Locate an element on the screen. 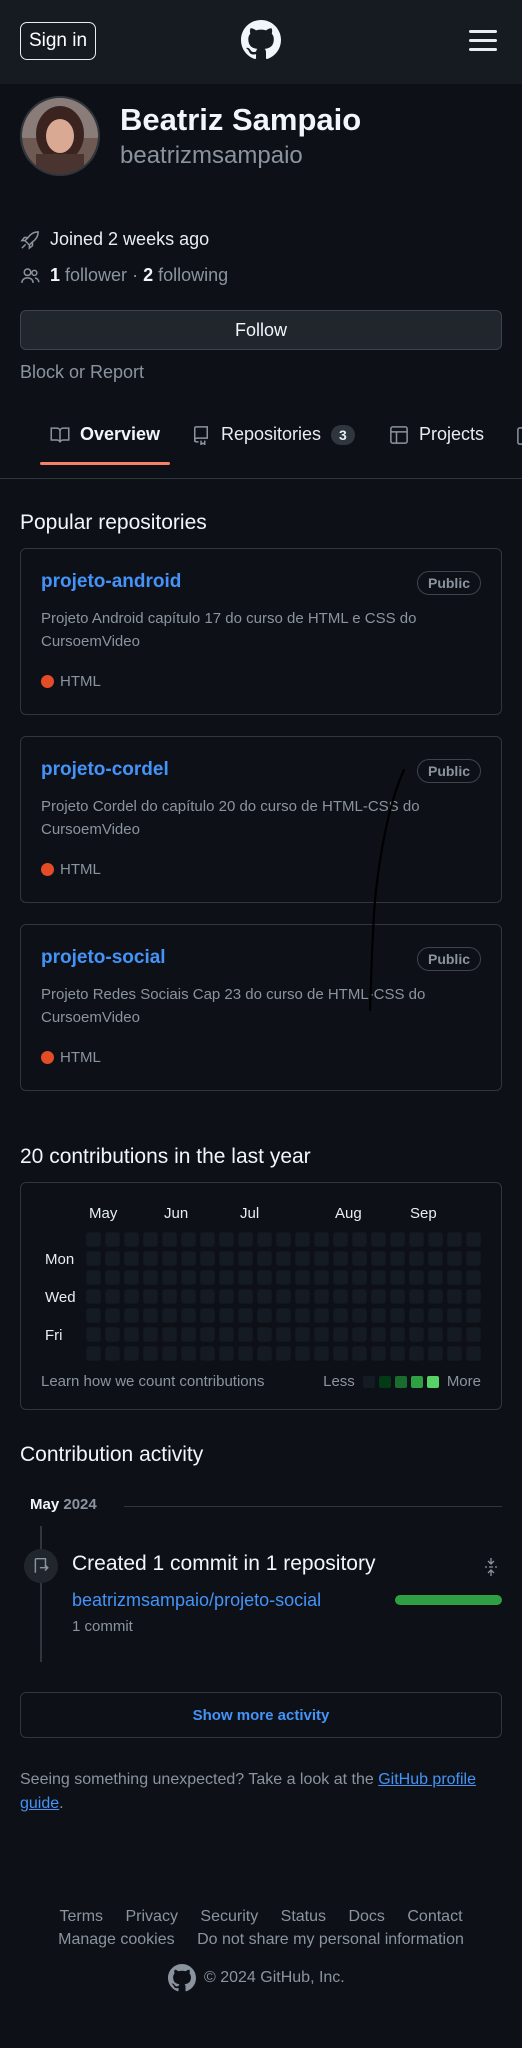 Image resolution: width=522 pixels, height=2048 pixels. tab-projects: Projects is located at coordinates (436, 434).